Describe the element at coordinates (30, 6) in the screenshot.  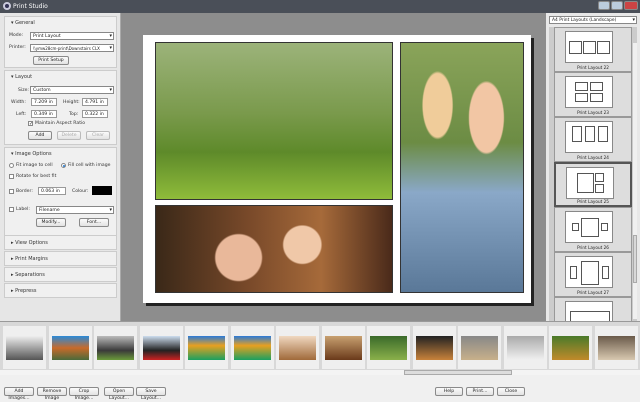
I see `window-title: Print Studio` at that location.